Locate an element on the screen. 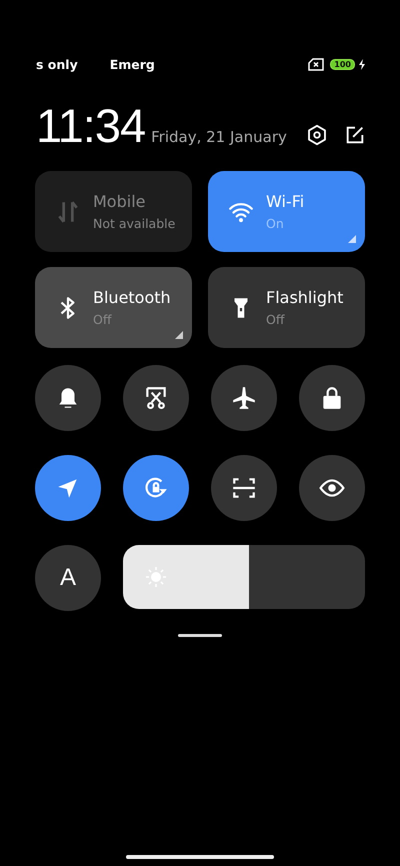 The width and height of the screenshot is (400, 866). edit-icon is located at coordinates (355, 135).